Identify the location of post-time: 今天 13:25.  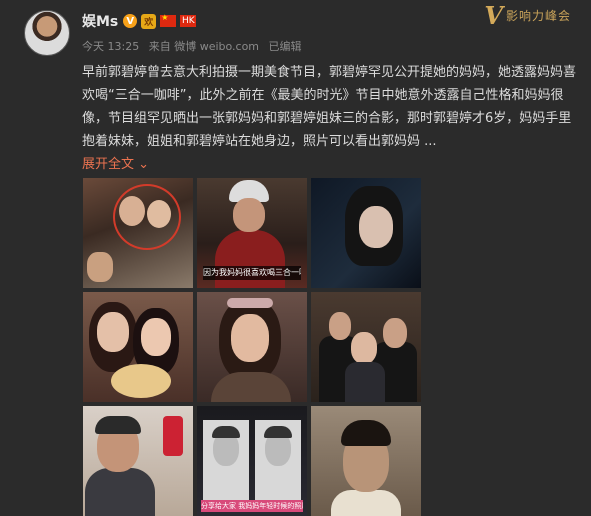
(110, 46).